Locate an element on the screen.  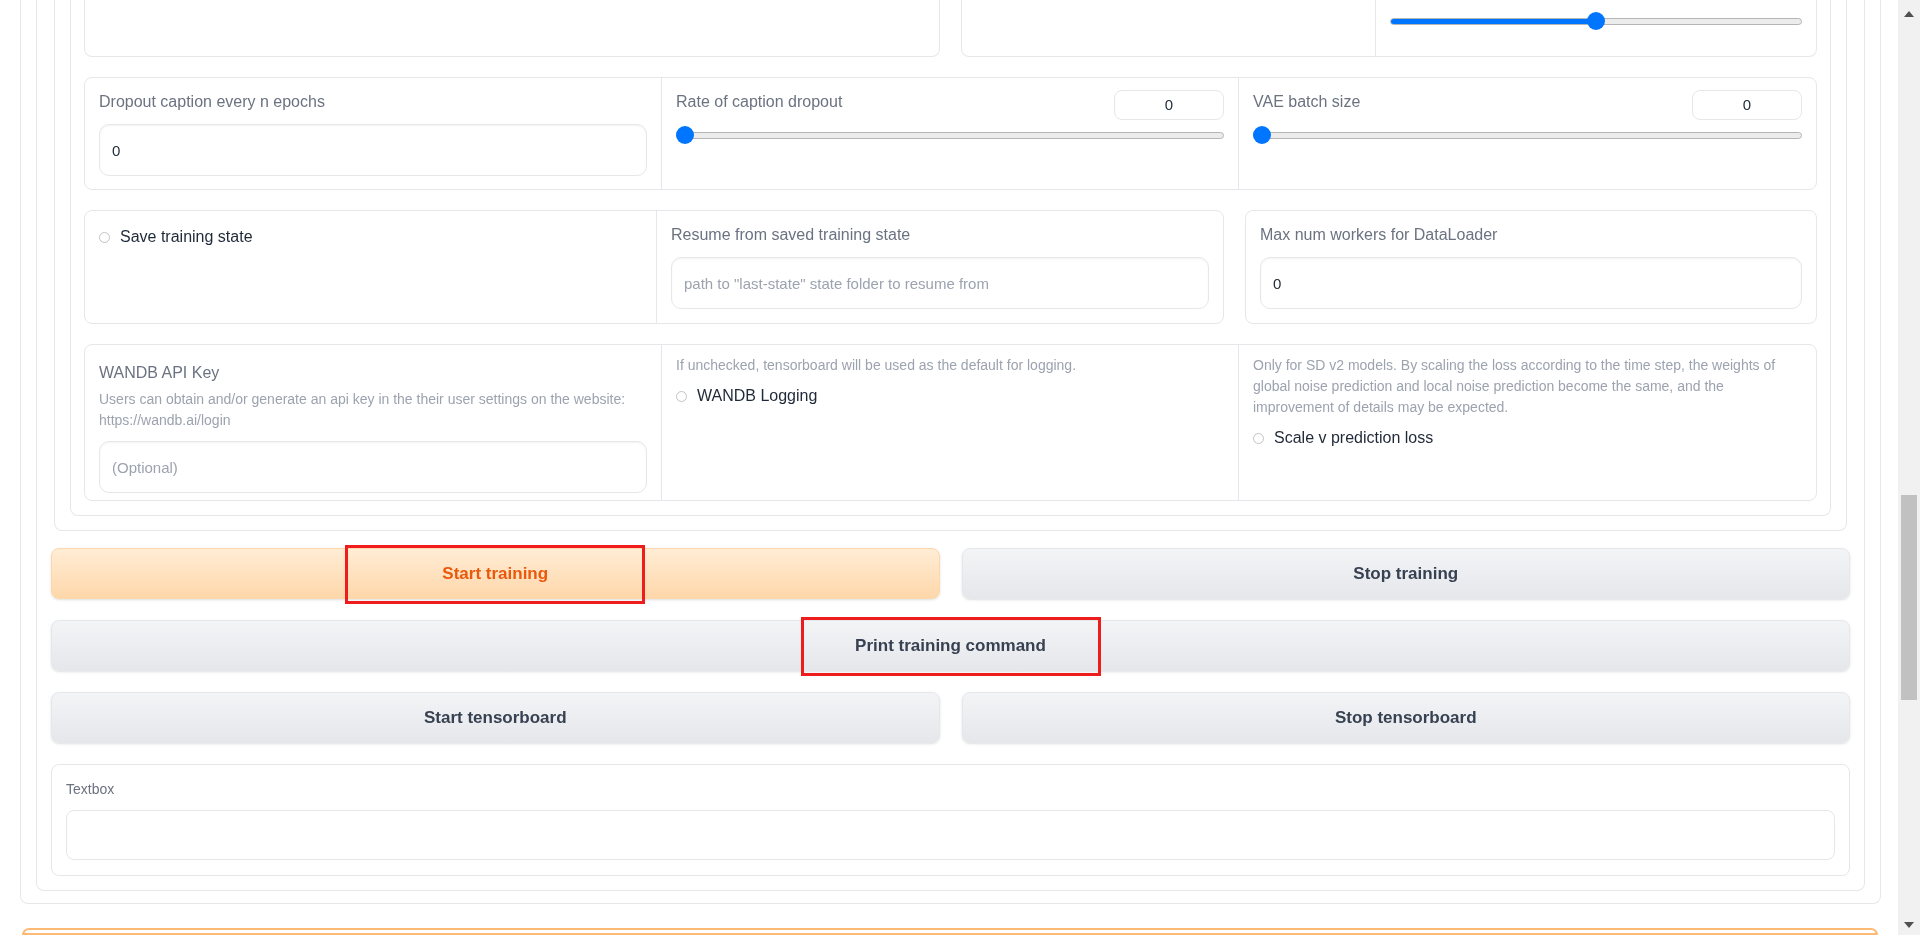
info-text: Users can obtain and/or generate an api key in the their user settings on the website: https://wandb.ai/login is located at coordinates (363, 410).